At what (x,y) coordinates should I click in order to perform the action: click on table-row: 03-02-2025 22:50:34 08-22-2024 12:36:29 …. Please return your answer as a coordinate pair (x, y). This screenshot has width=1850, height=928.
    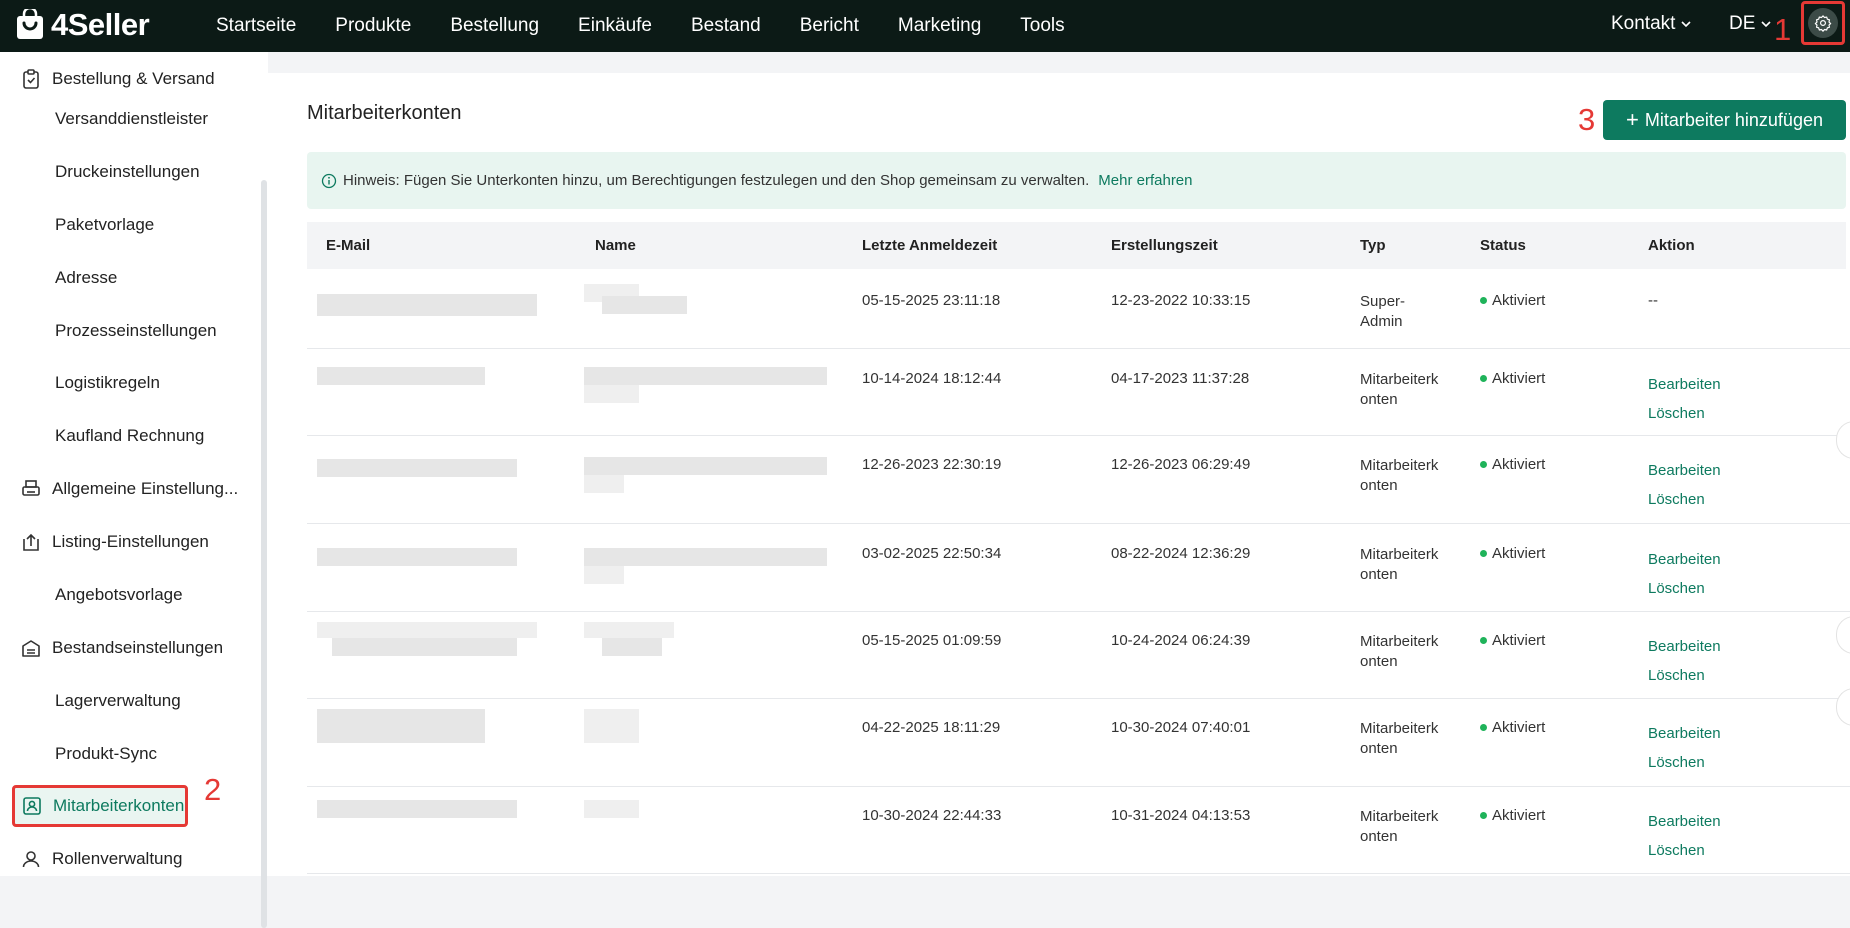
    Looking at the image, I should click on (1078, 568).